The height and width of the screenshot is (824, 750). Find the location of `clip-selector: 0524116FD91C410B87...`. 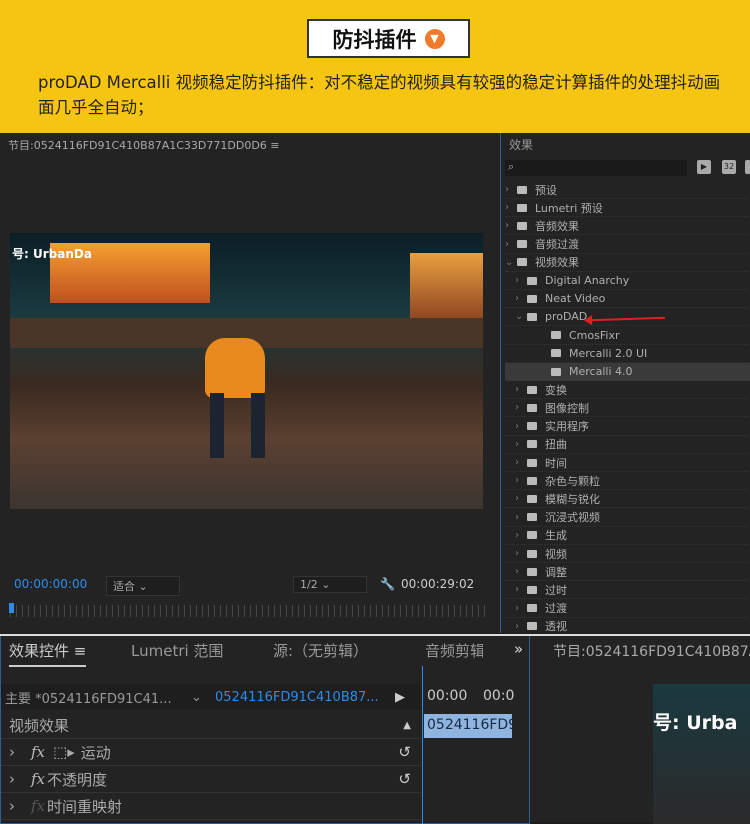

clip-selector: 0524116FD91C410B87... is located at coordinates (305, 697).